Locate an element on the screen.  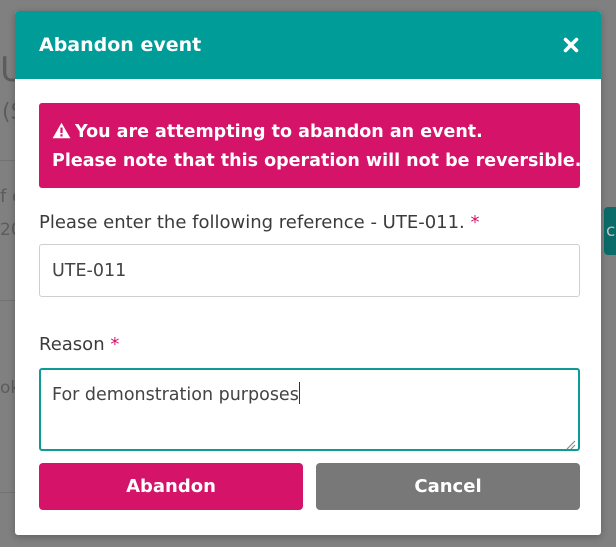
alert-text-line-1: You are attempting to abandon an event. is located at coordinates (279, 132).